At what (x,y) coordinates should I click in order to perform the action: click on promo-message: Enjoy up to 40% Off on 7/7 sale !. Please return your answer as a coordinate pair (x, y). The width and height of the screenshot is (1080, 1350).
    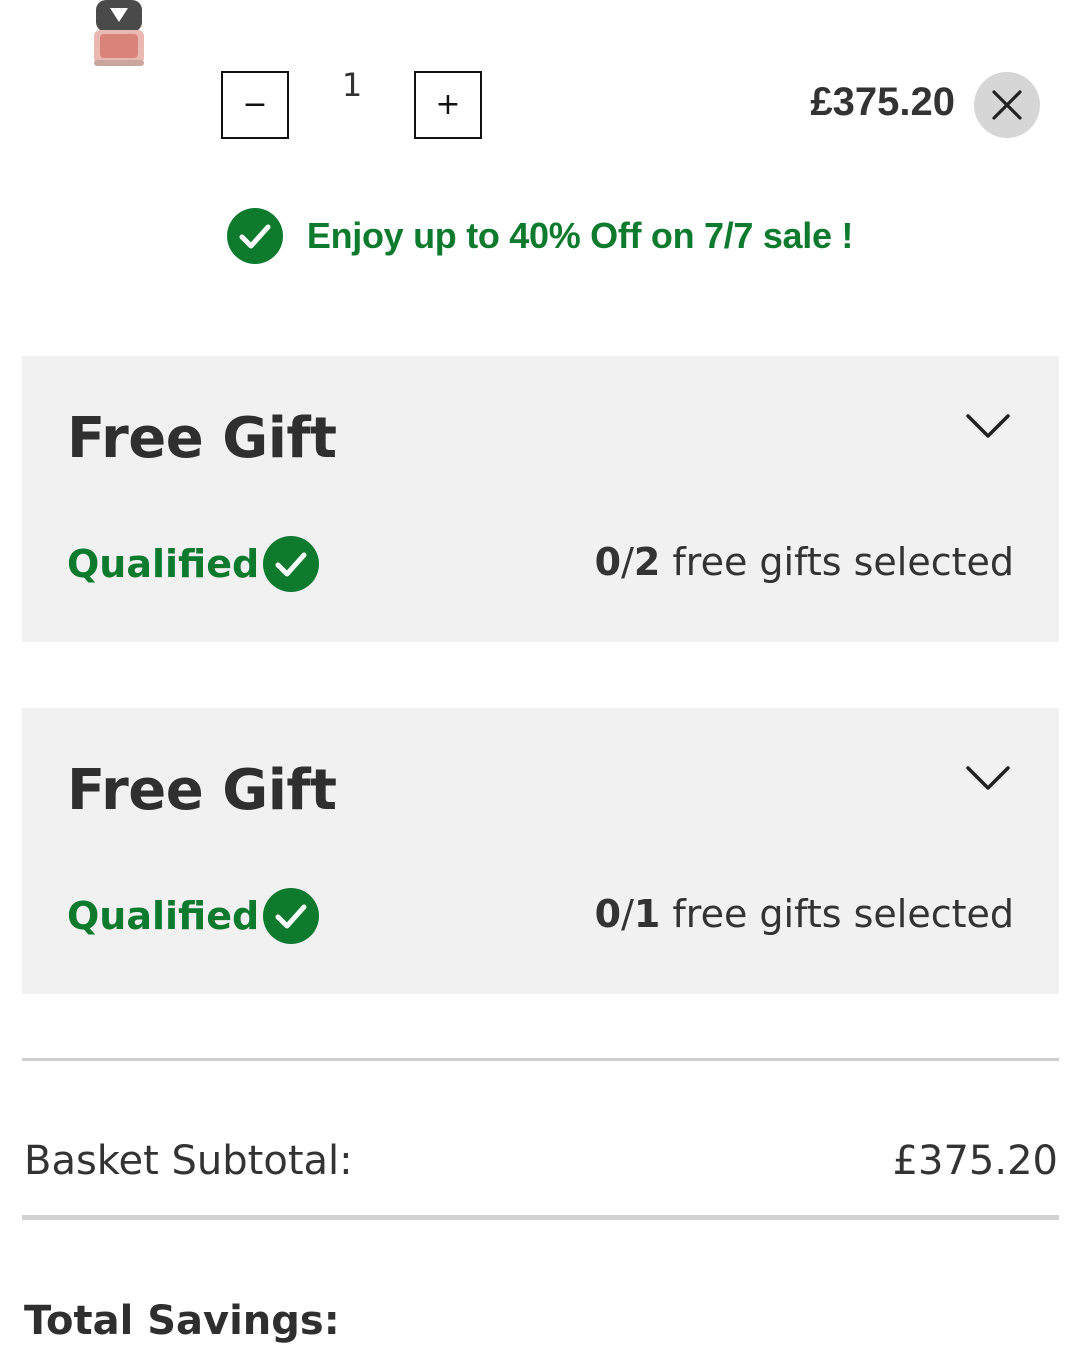
    Looking at the image, I should click on (540, 236).